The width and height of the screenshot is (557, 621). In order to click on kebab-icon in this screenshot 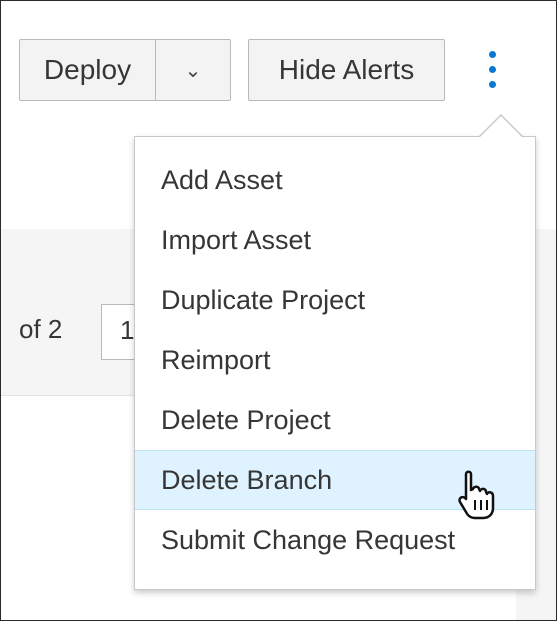, I will do `click(493, 71)`.